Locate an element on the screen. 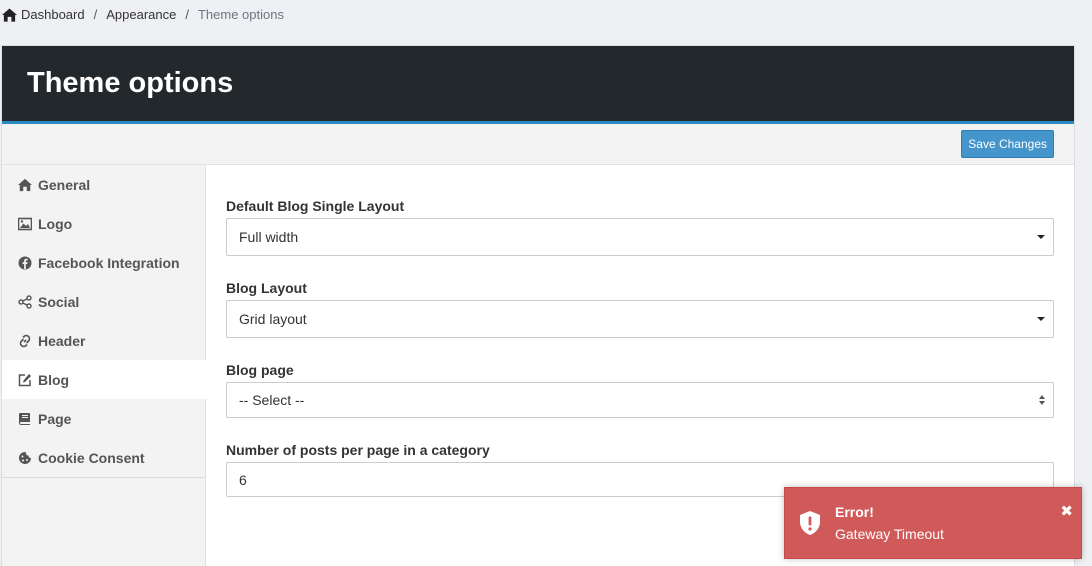  link-icon is located at coordinates (25, 341).